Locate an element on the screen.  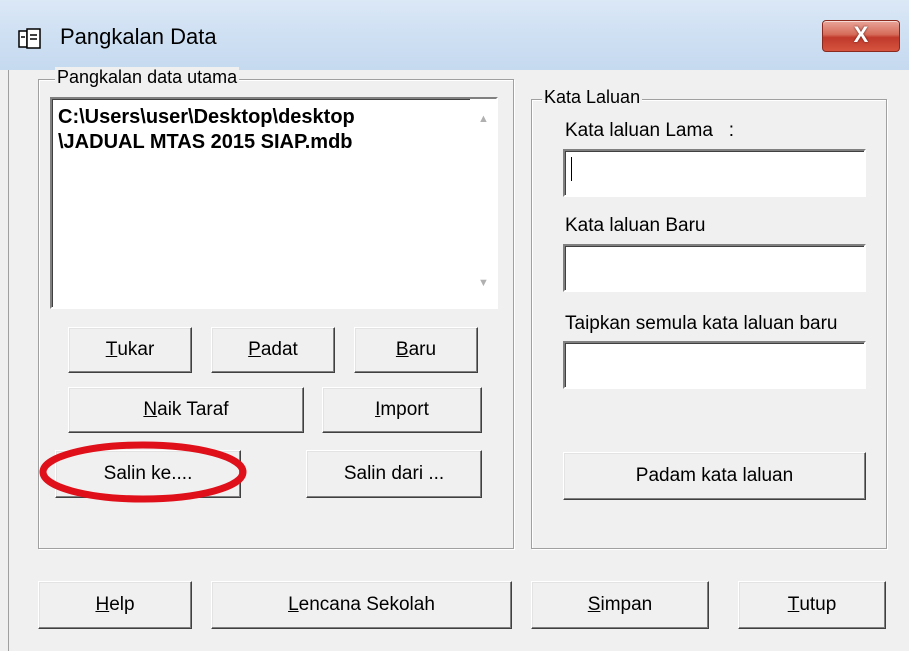
padam-kata-laluan-button: Padam kata laluan is located at coordinates (714, 476).